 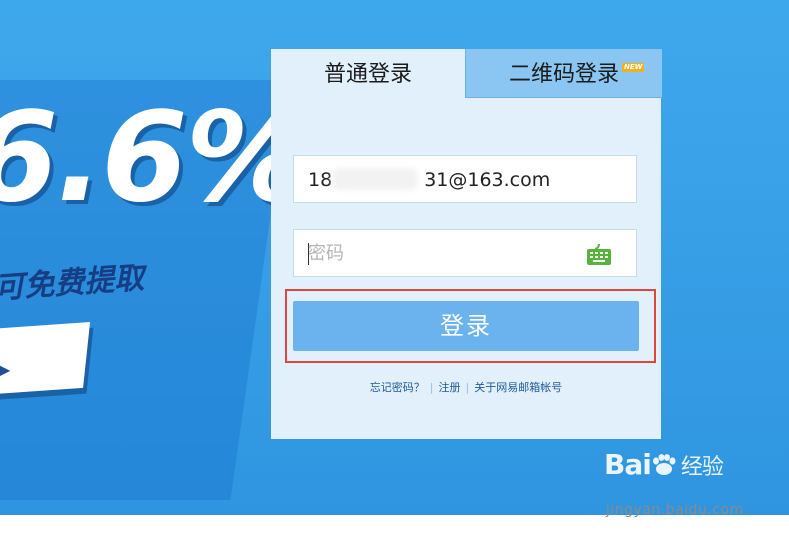 What do you see at coordinates (673, 483) in the screenshot?
I see `baidu-jingyan-watermark: Bai 经验 jingyan.baidu.com` at bounding box center [673, 483].